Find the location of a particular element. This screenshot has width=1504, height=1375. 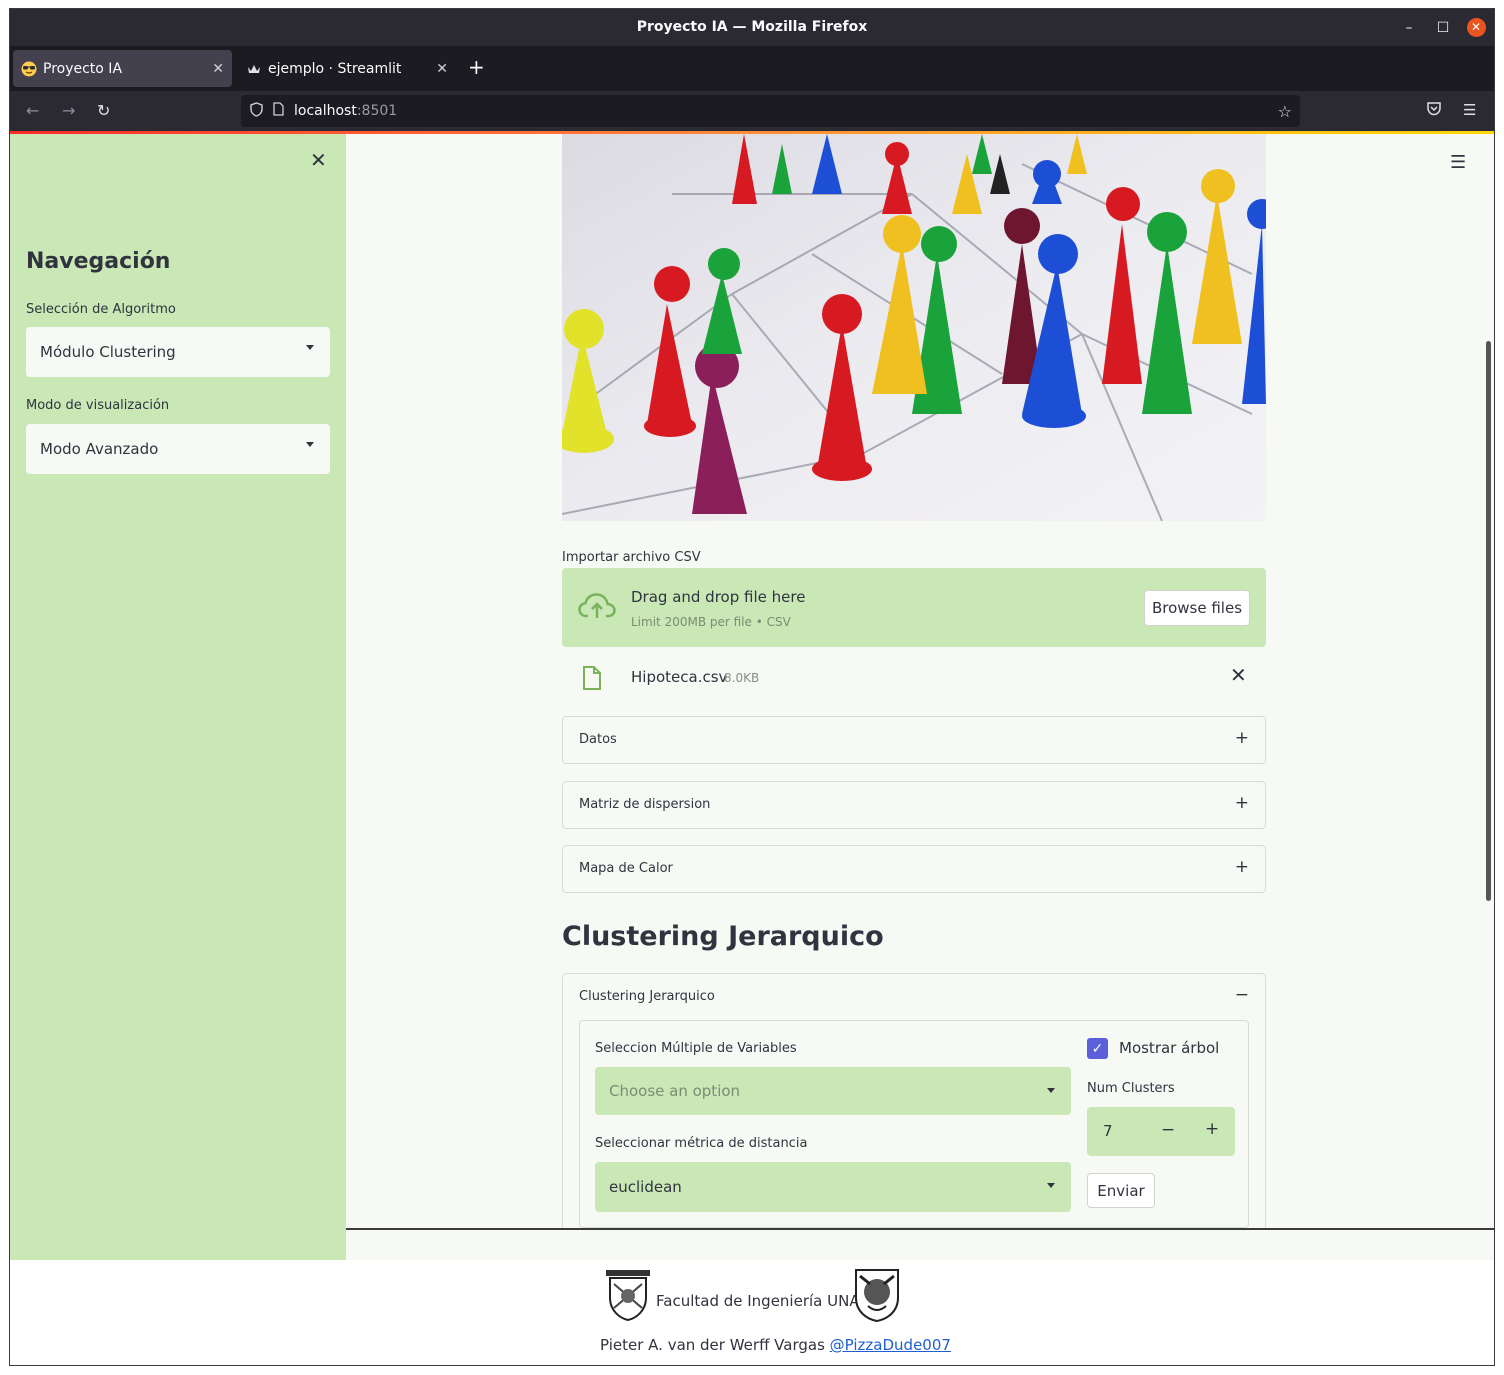

dropzone-instruction: Drag and drop file here is located at coordinates (718, 597).